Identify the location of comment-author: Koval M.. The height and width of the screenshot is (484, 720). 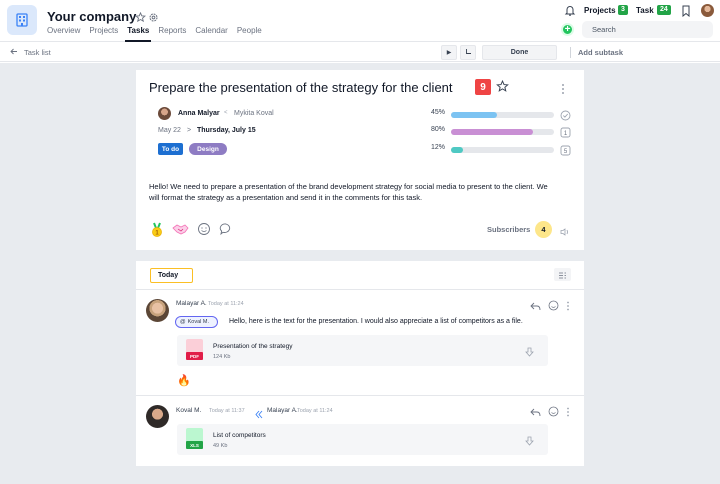
(188, 410).